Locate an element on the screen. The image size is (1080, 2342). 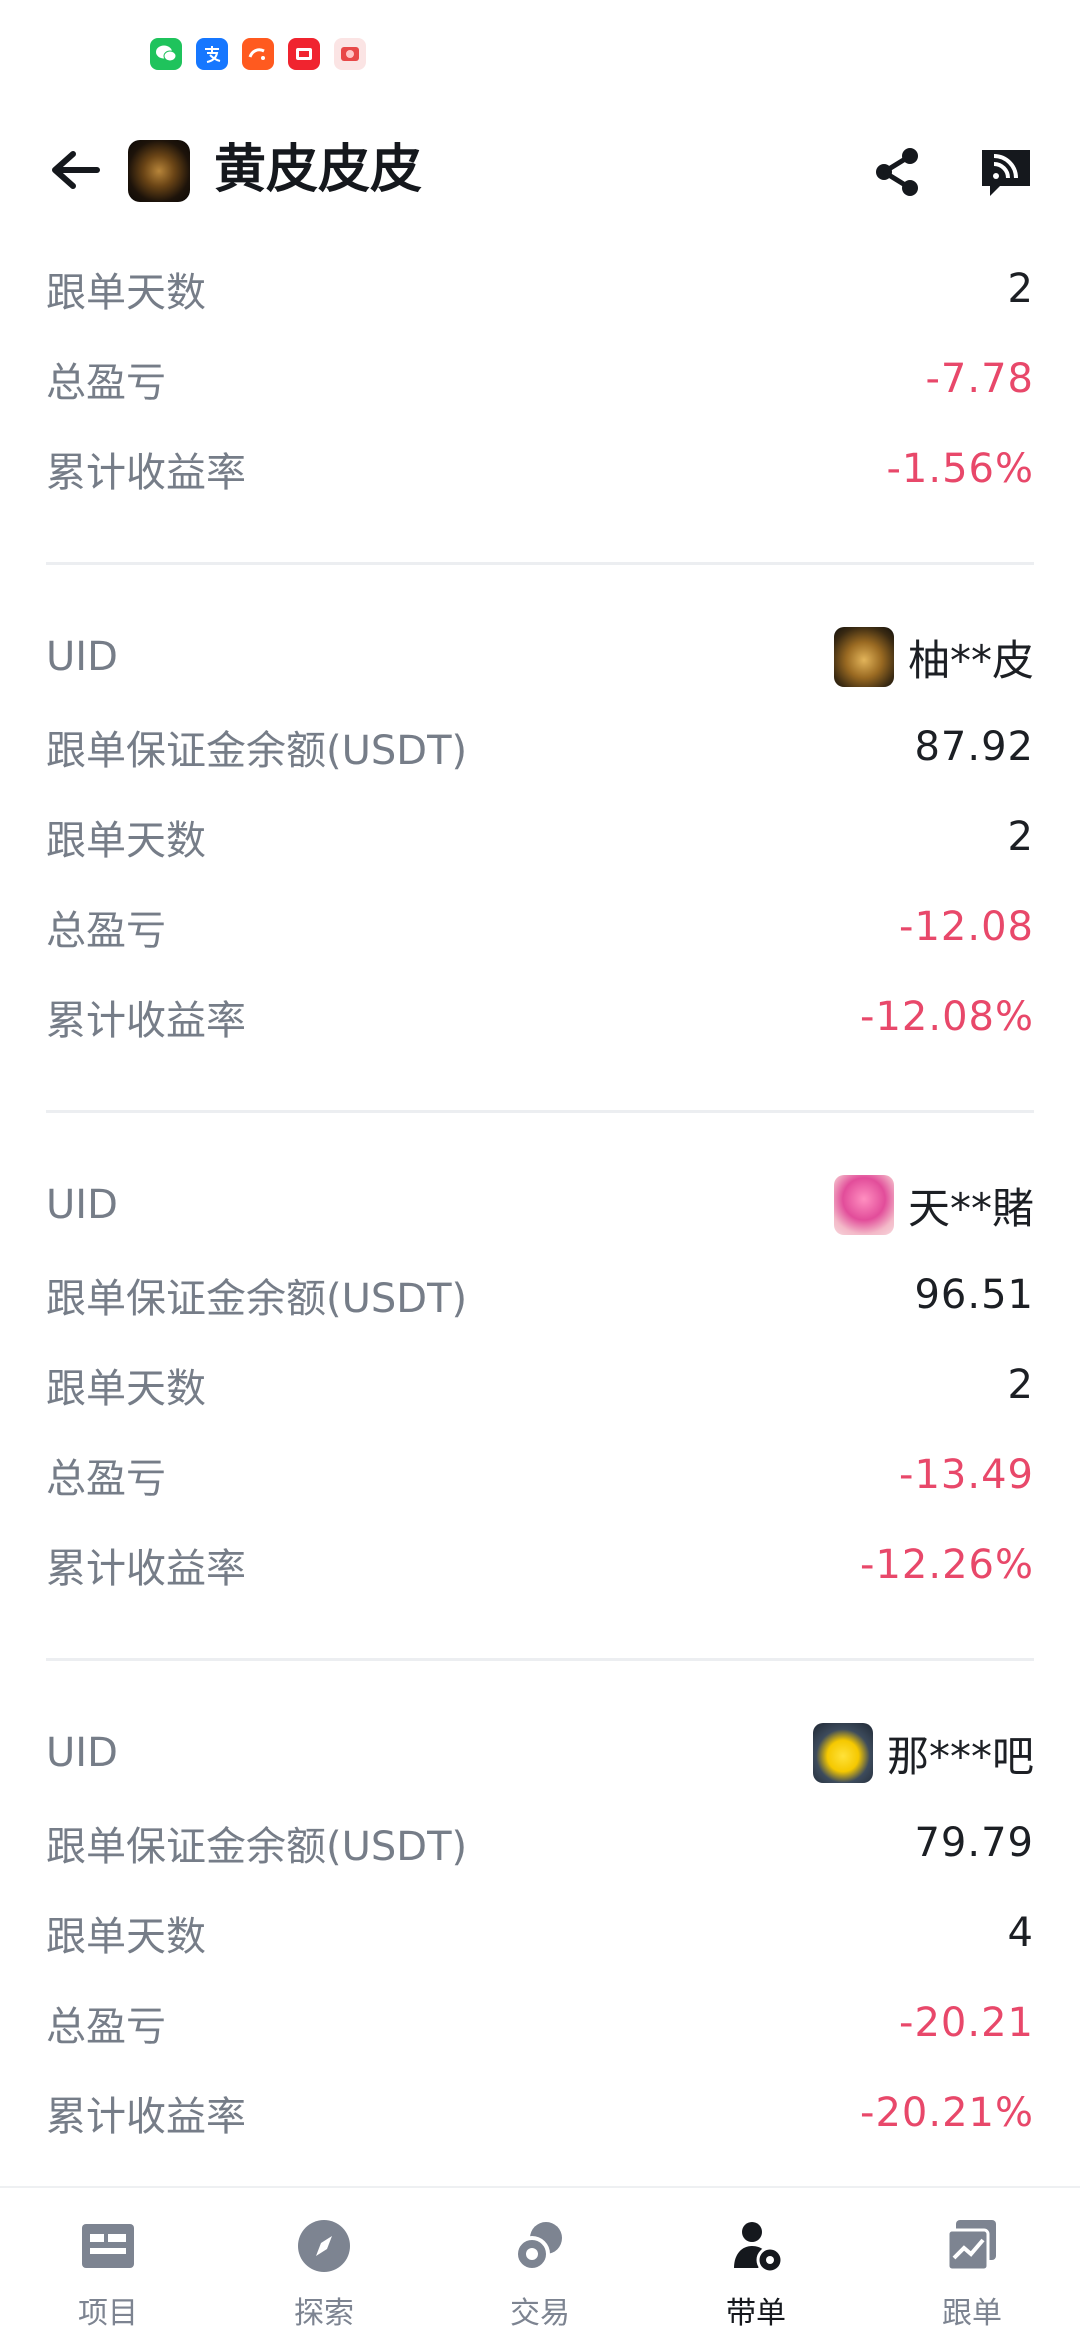
lead-trader-icon is located at coordinates (756, 2246).